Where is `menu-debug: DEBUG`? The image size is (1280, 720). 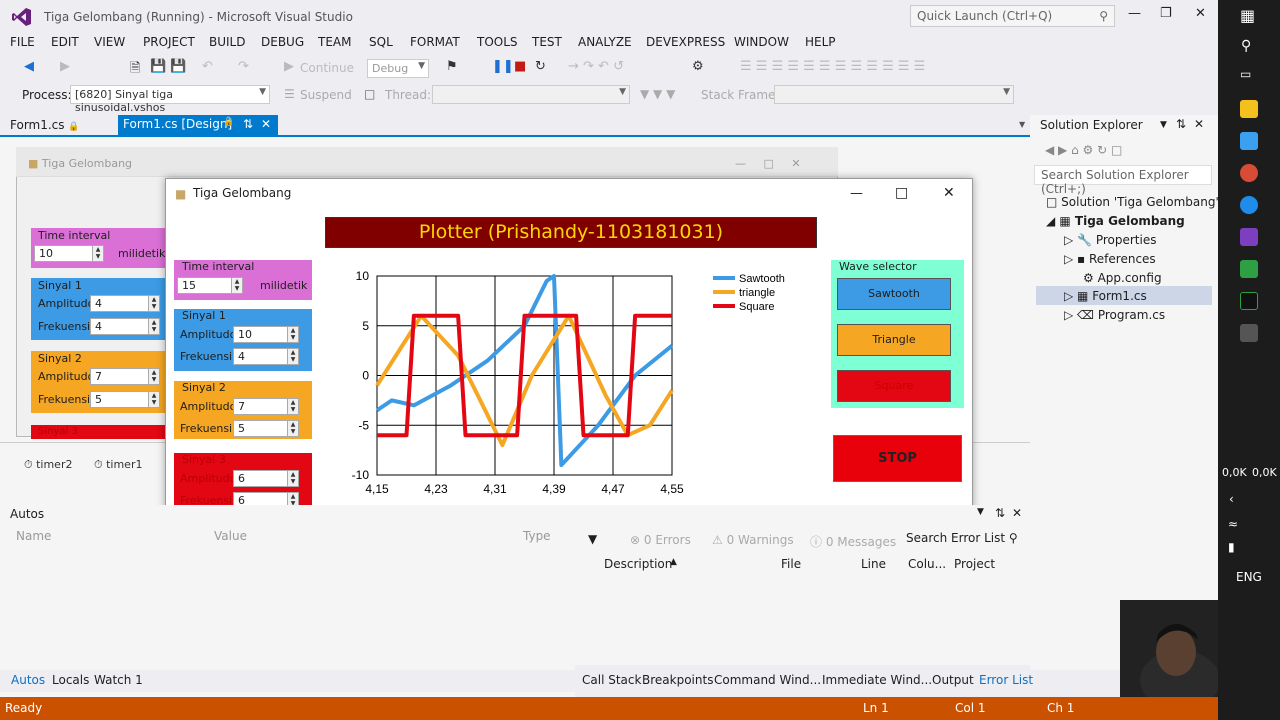 menu-debug: DEBUG is located at coordinates (282, 42).